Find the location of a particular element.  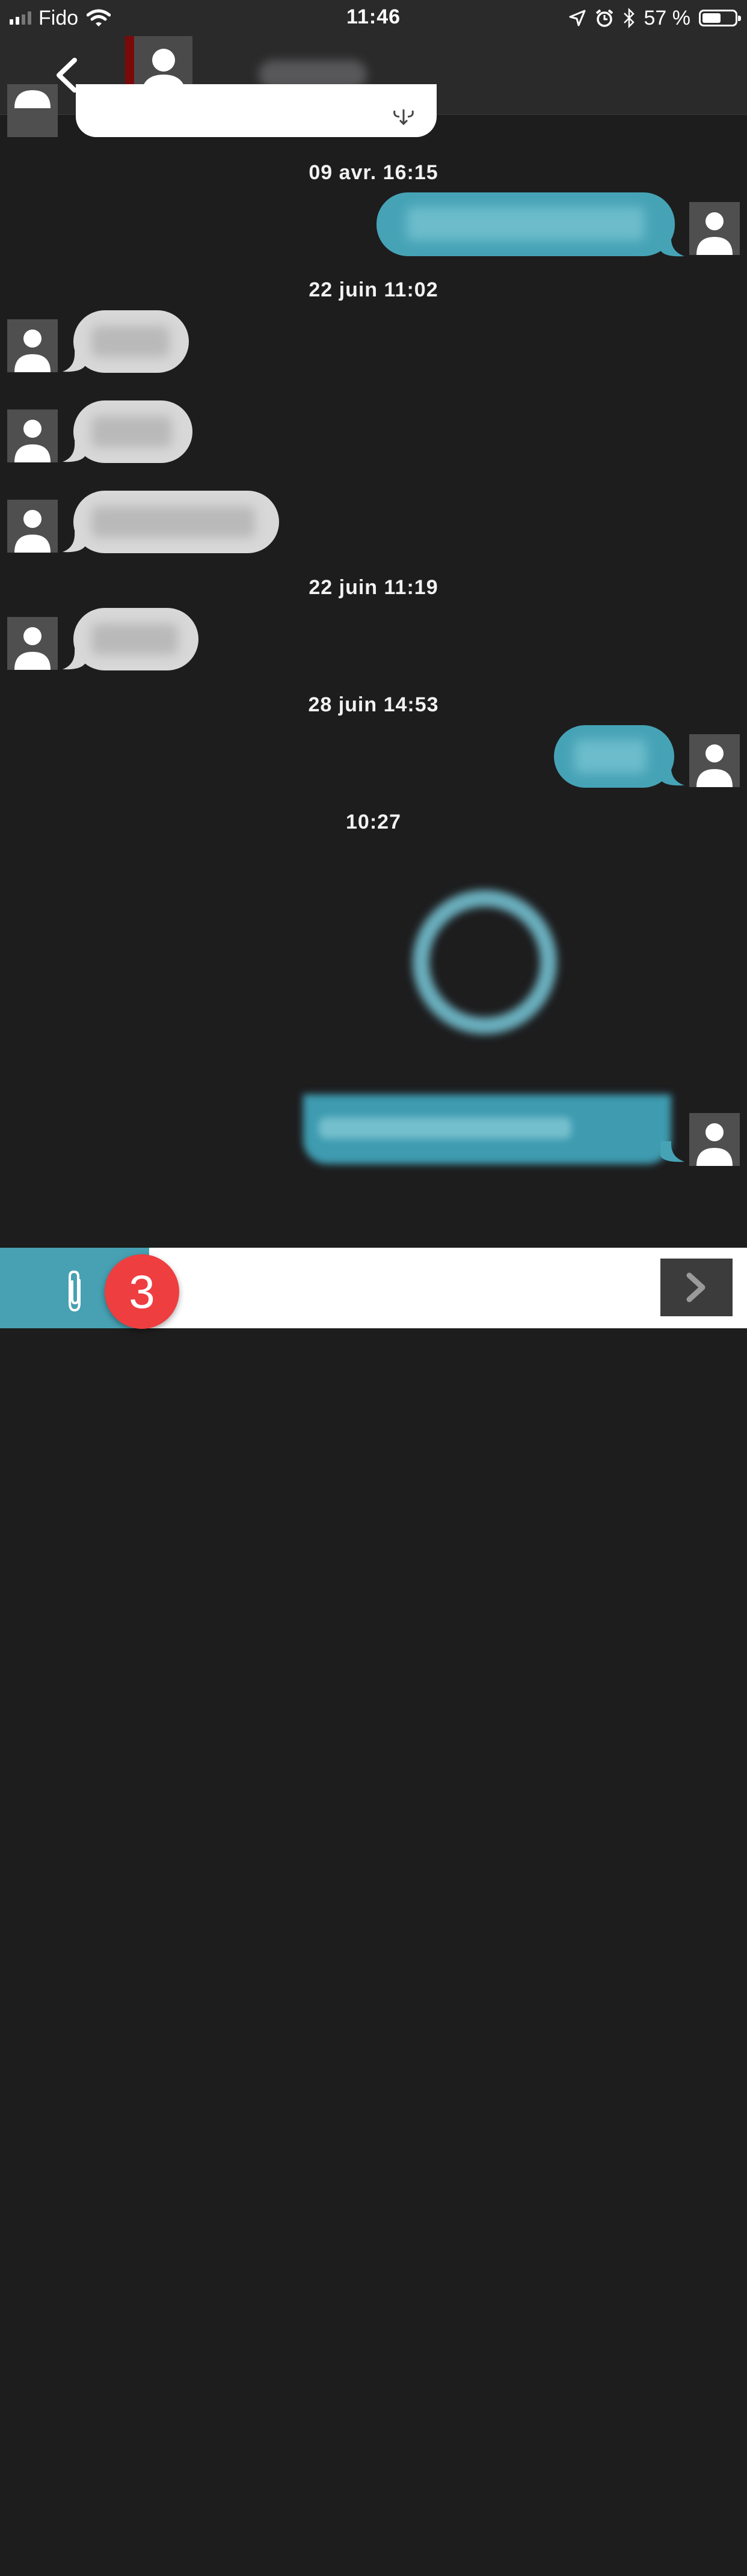

alarm-icon is located at coordinates (604, 18).